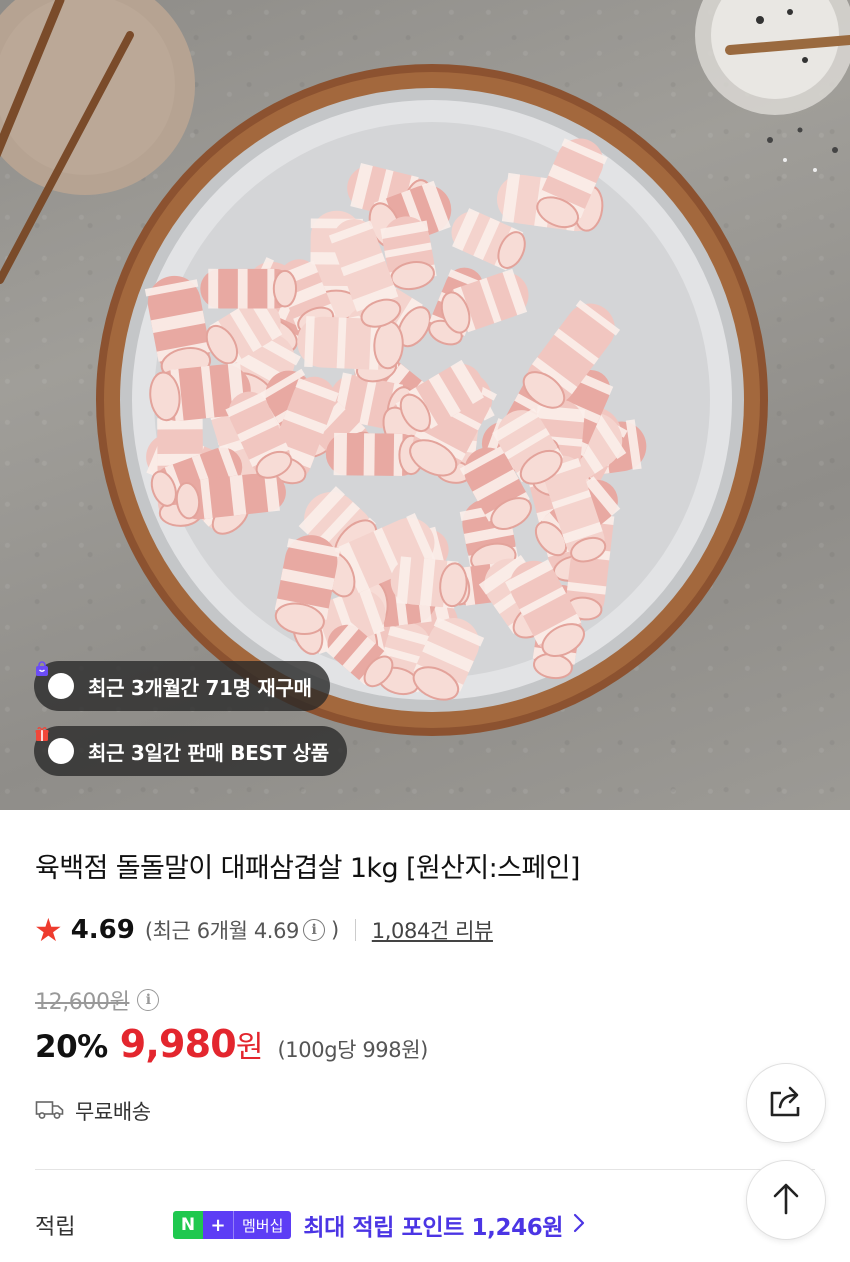  I want to click on membership-label: 멤버십, so click(262, 1225).